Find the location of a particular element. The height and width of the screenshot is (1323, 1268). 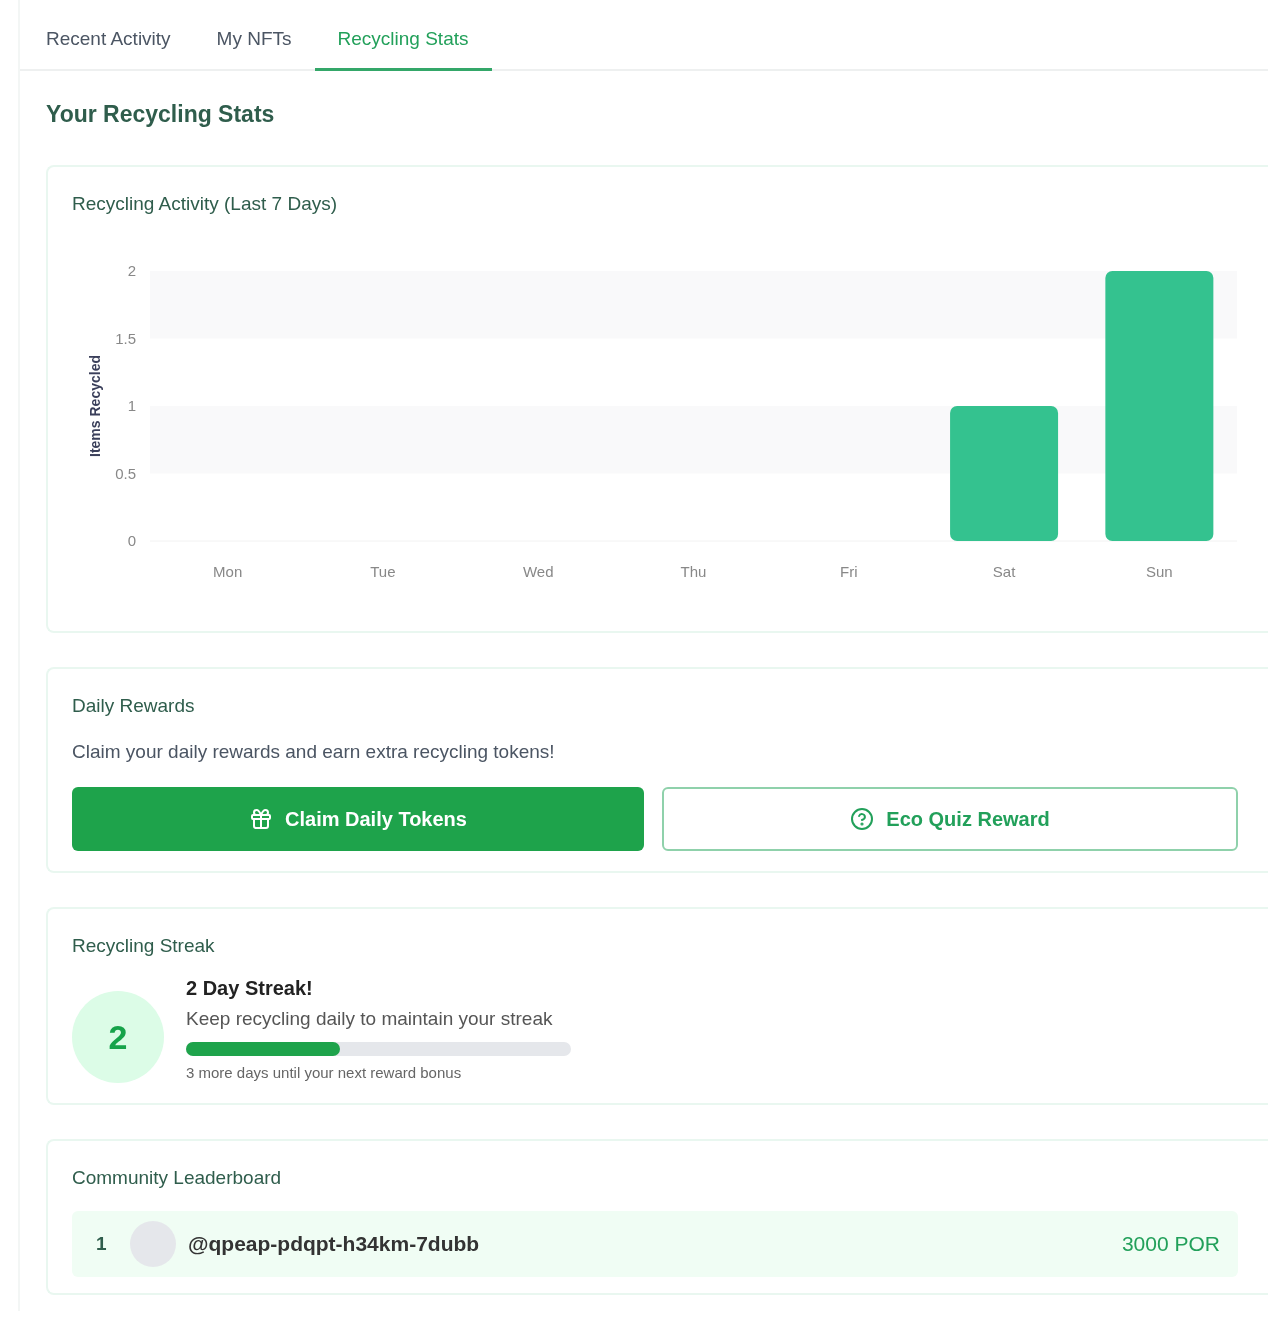

claim-button: Claim Daily Tokens is located at coordinates (358, 819).